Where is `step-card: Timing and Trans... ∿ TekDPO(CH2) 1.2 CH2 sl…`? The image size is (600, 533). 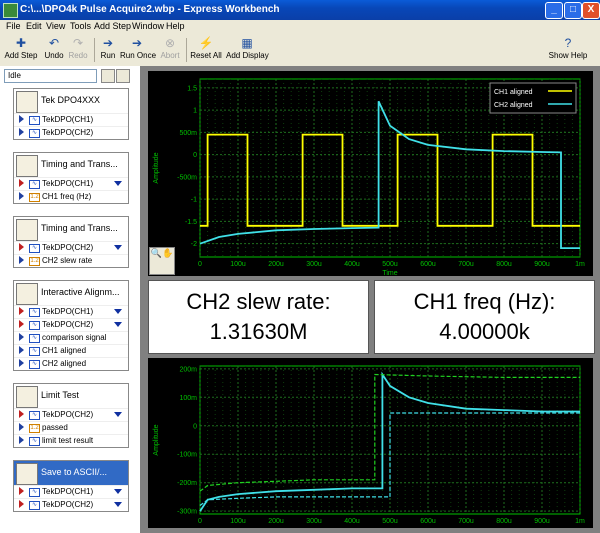 step-card: Timing and Trans... ∿ TekDPO(CH2) 1.2 CH2 sl… is located at coordinates (71, 242).